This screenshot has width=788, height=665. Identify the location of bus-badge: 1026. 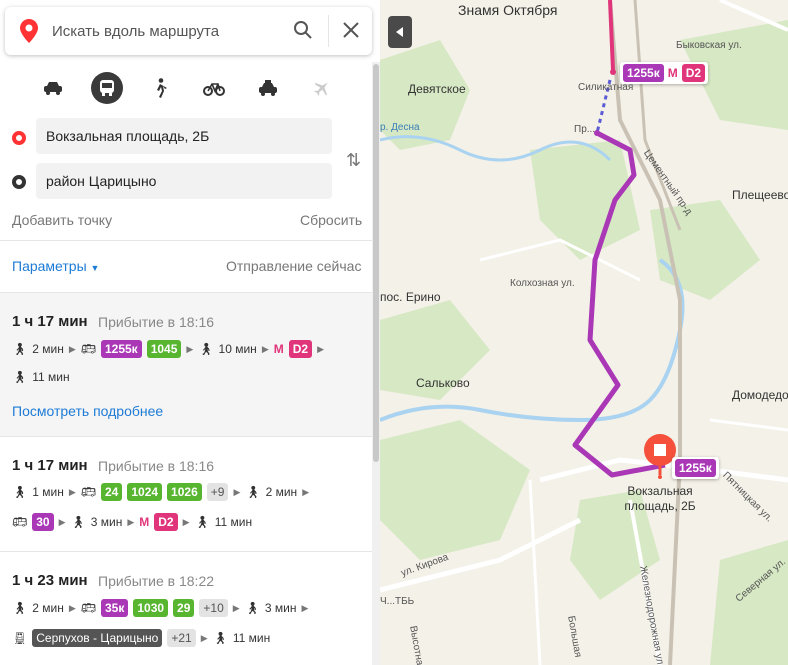
(184, 492).